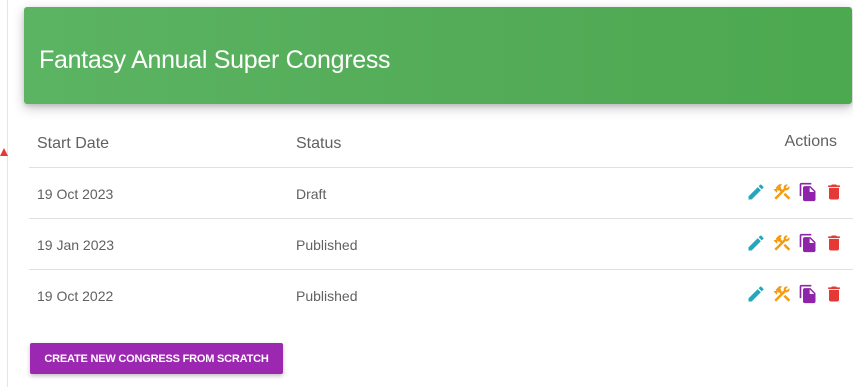 This screenshot has height=387, width=853. I want to click on table-row: 19 Jan 2023 Published, so click(441, 244).